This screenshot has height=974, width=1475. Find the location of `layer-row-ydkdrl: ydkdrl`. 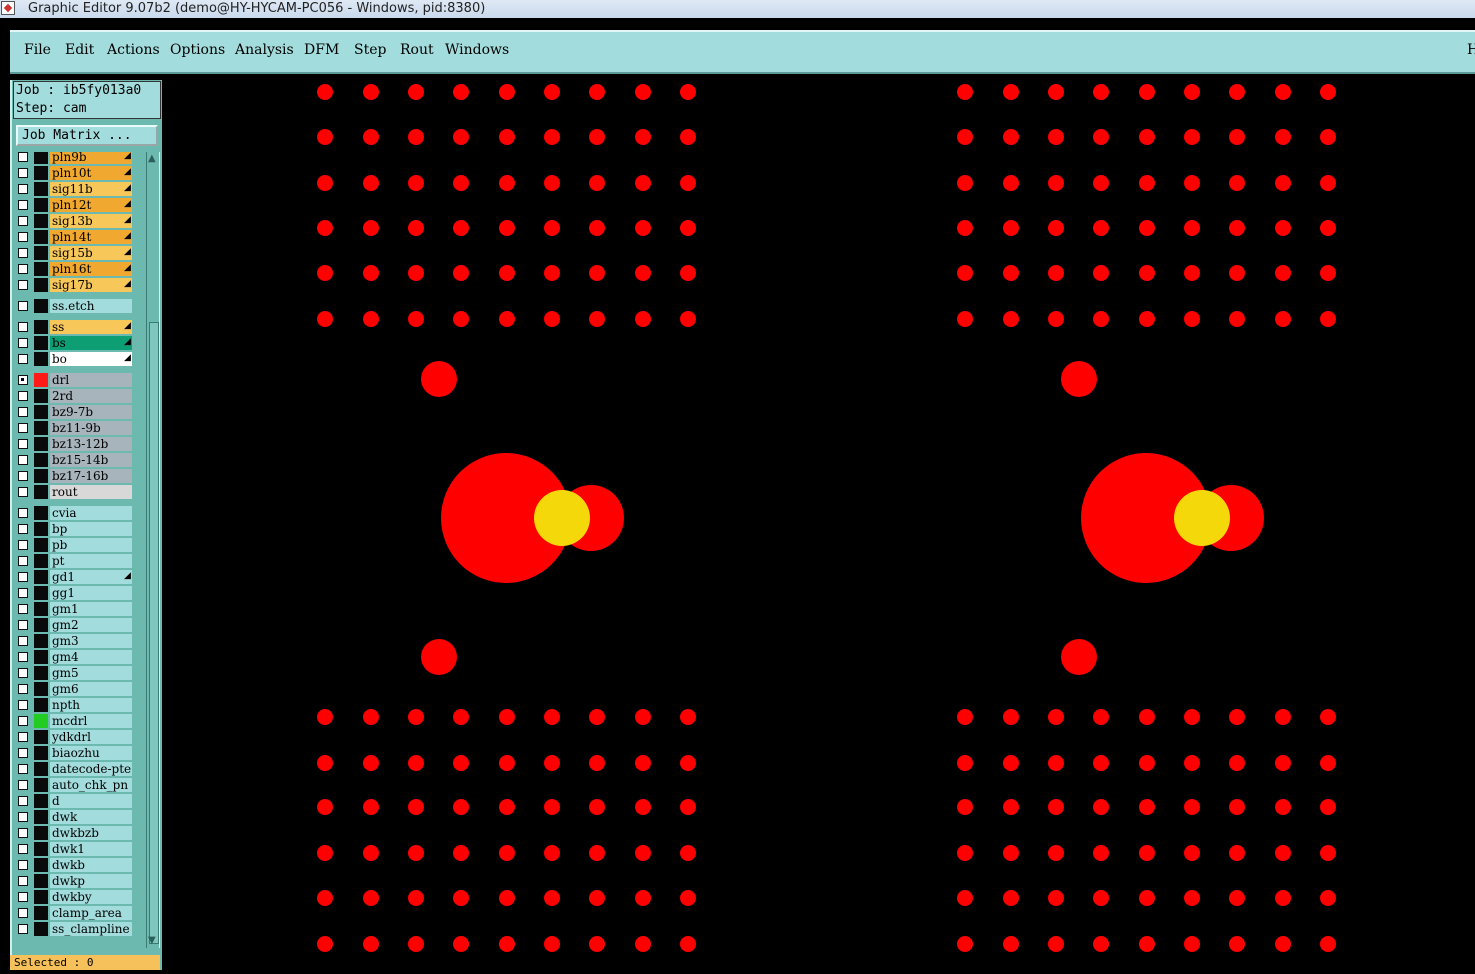

layer-row-ydkdrl: ydkdrl is located at coordinates (74, 737).